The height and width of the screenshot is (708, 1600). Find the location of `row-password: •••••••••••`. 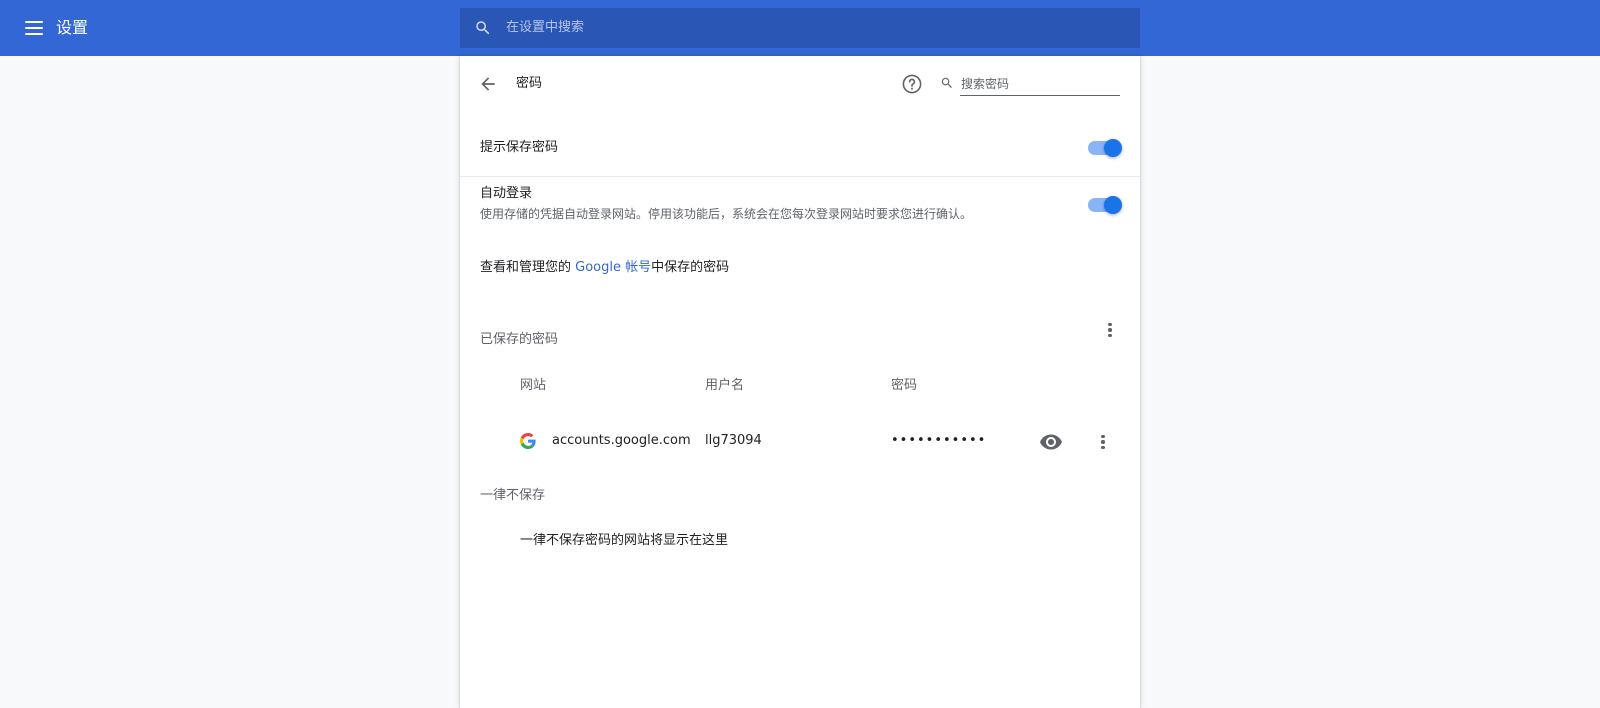

row-password: ••••••••••• is located at coordinates (939, 440).